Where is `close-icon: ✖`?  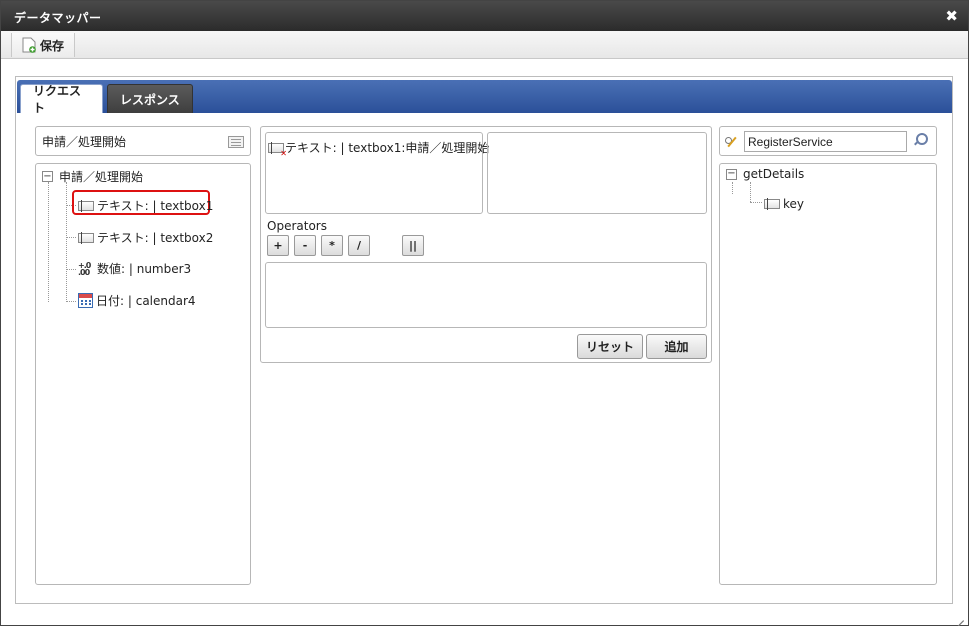 close-icon: ✖ is located at coordinates (951, 16).